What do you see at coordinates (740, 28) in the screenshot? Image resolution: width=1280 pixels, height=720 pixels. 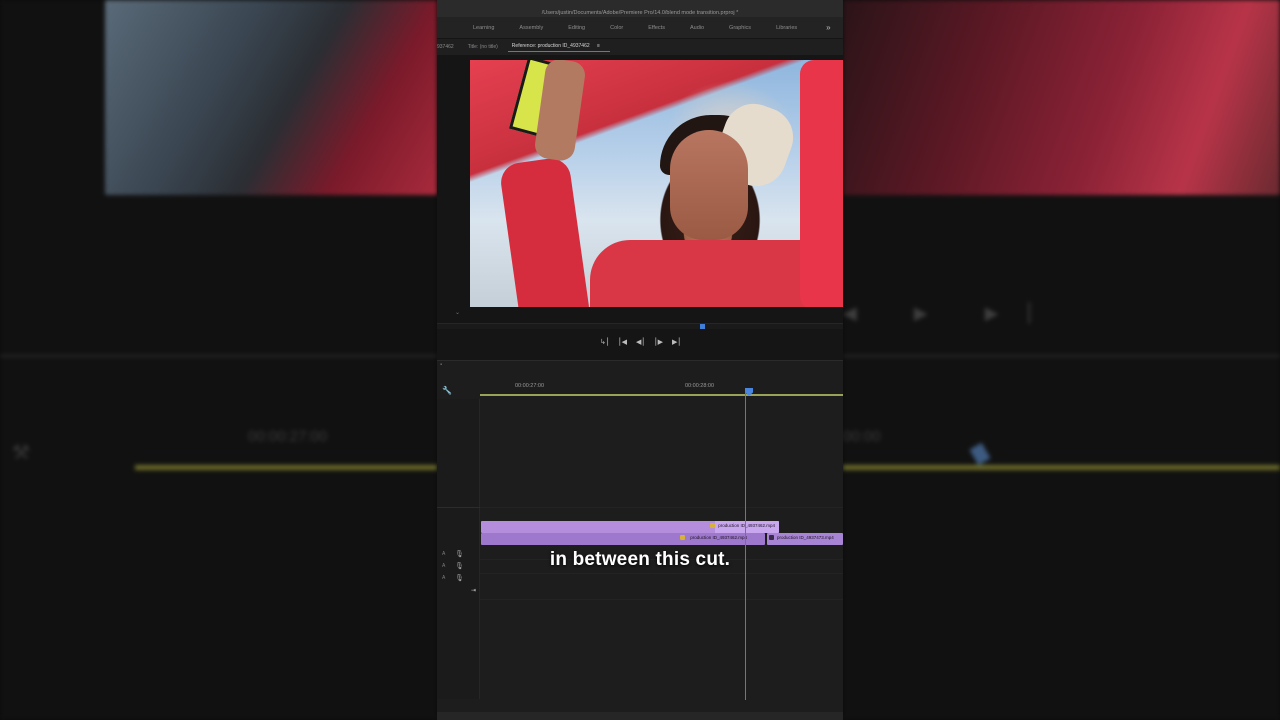 I see `workspace-tab-graphics: Graphics` at bounding box center [740, 28].